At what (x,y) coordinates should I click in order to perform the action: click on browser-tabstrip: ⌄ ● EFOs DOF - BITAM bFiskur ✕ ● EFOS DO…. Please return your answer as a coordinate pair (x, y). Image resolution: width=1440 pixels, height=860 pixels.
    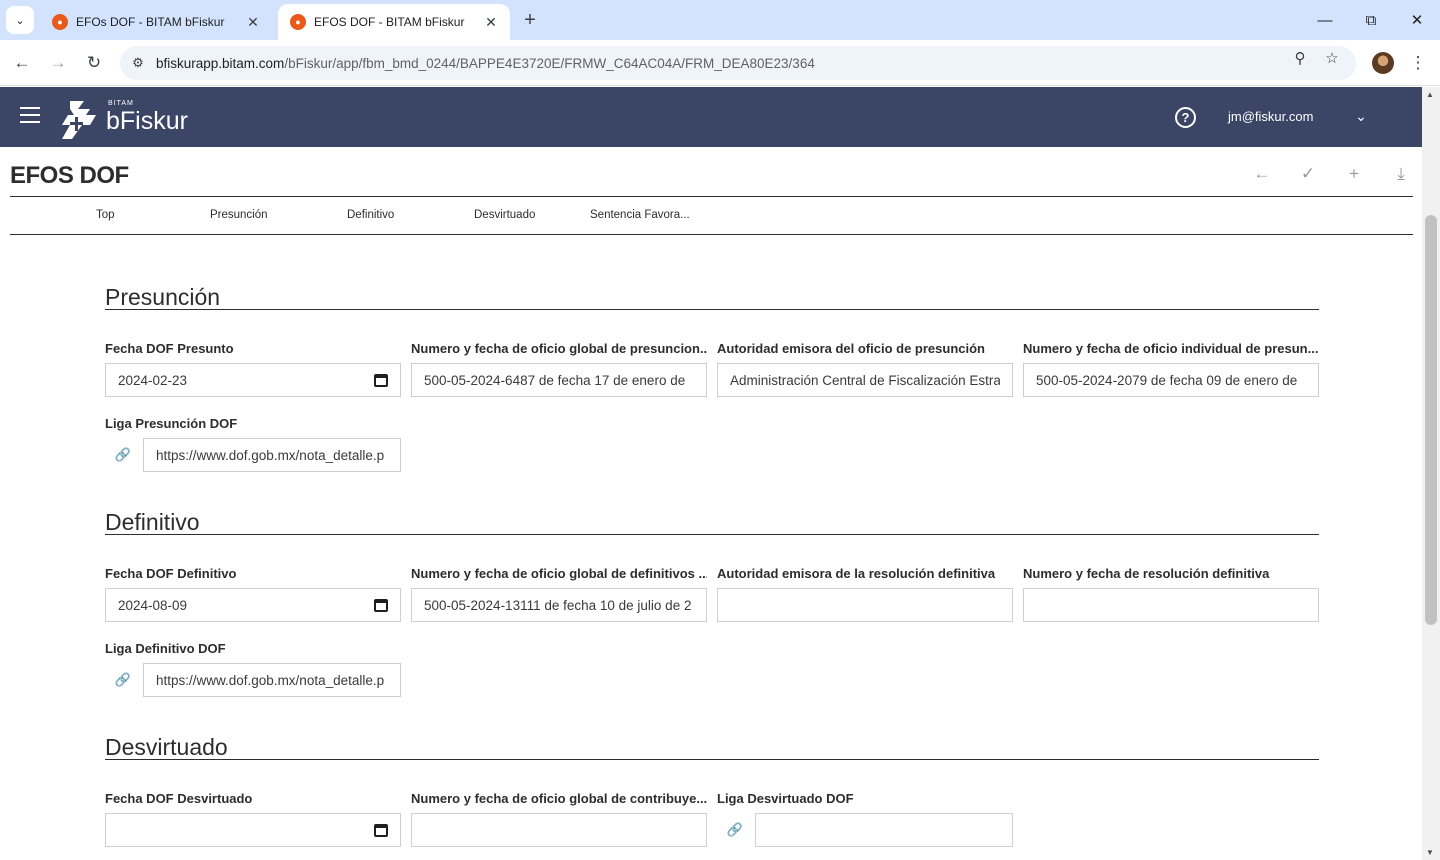
    Looking at the image, I should click on (720, 20).